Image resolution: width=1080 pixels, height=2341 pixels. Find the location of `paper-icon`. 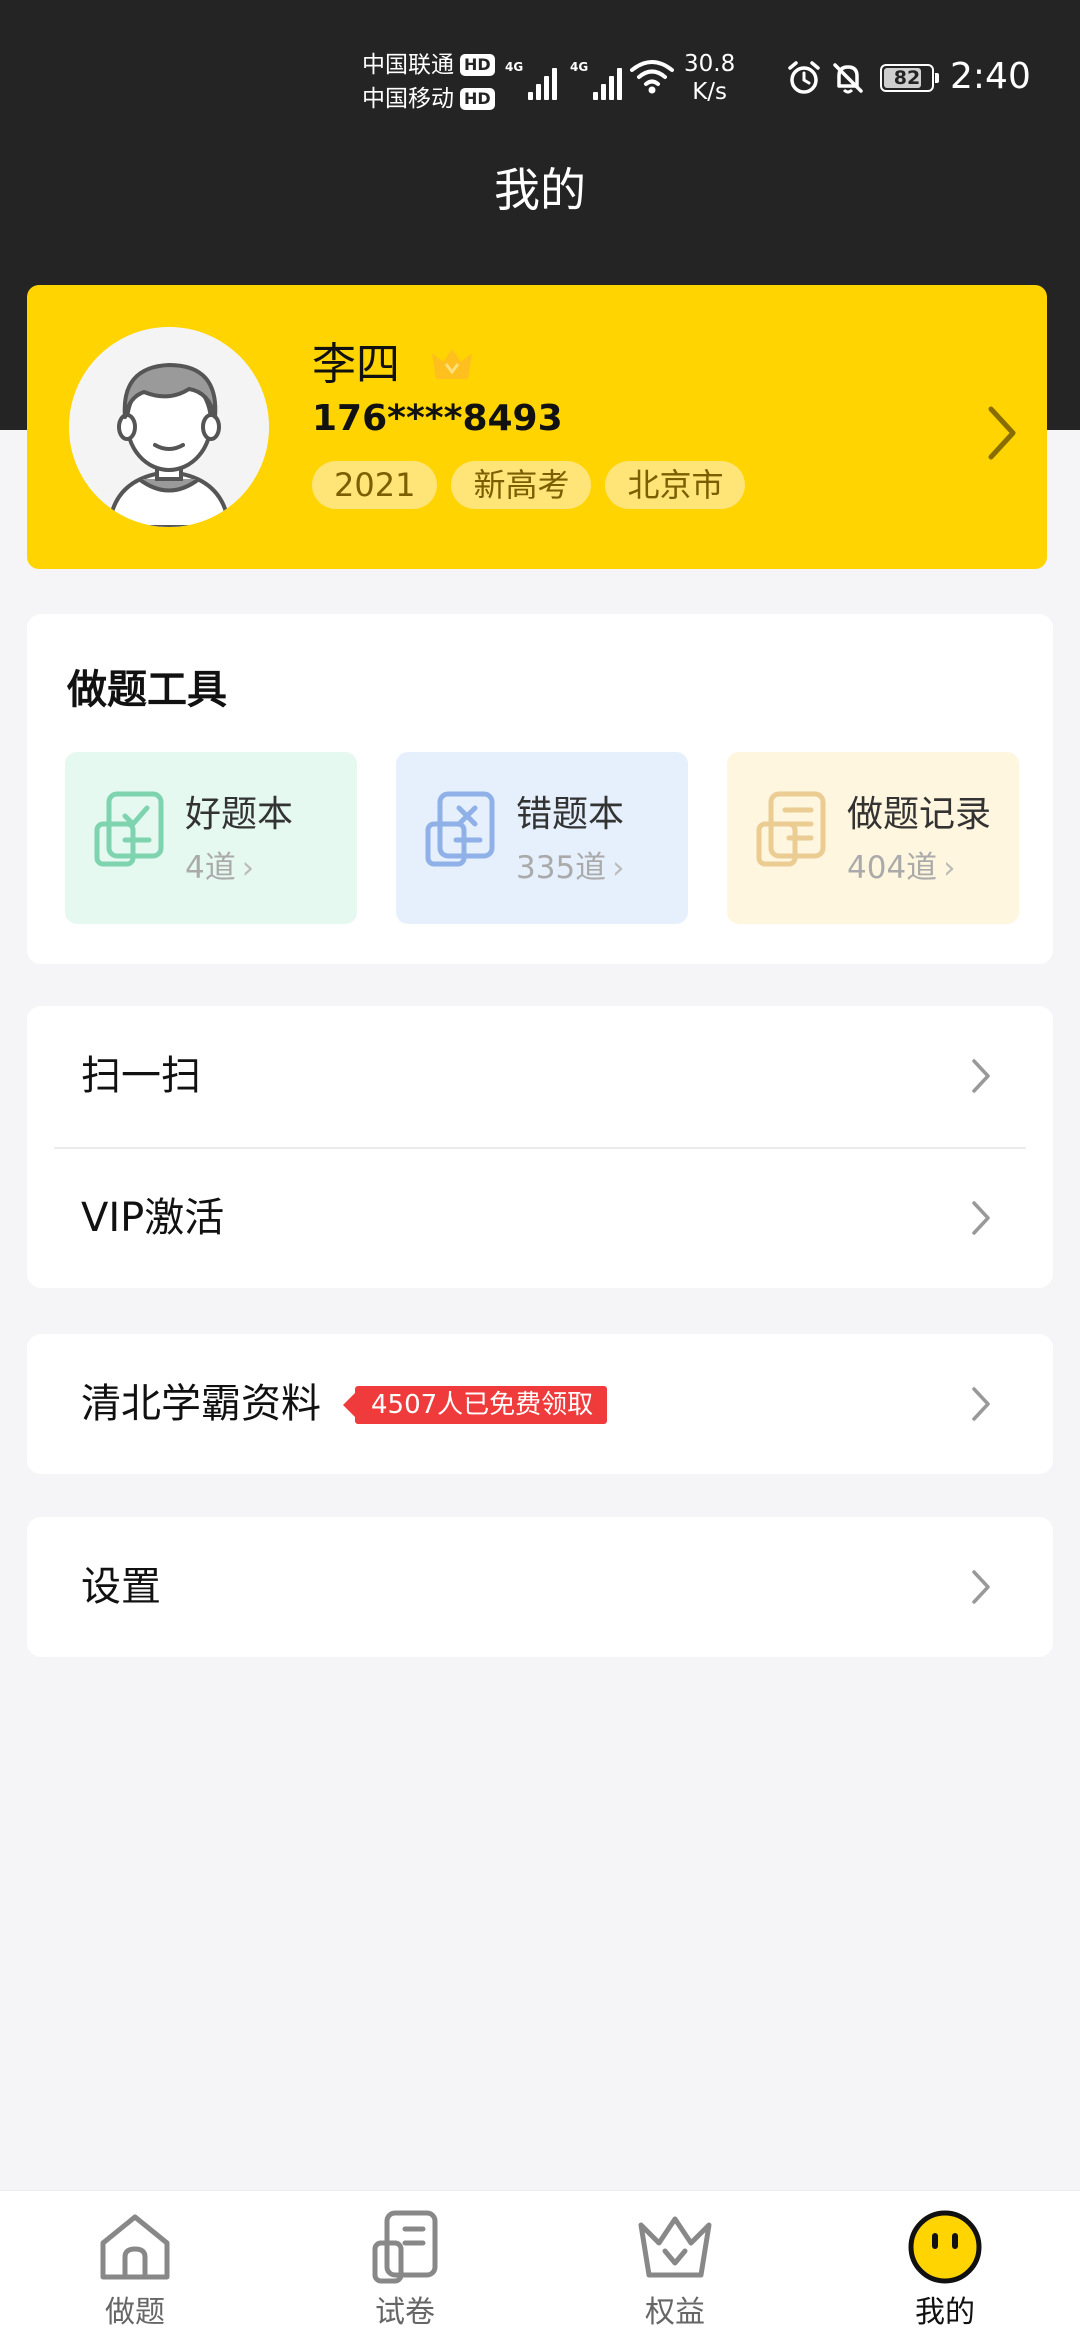

paper-icon is located at coordinates (405, 2247).